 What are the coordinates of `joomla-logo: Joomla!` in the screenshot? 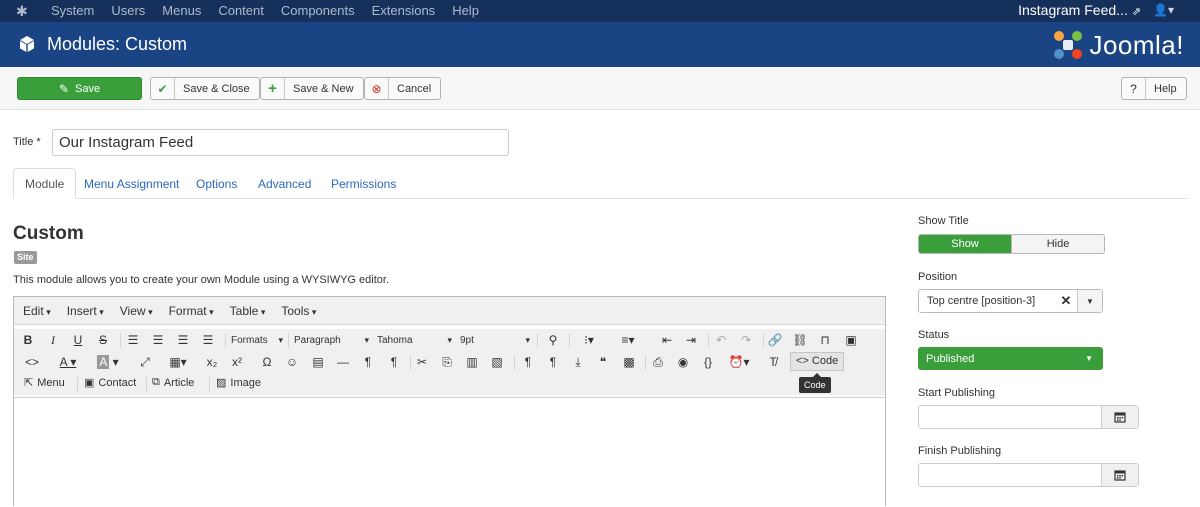 It's located at (1117, 45).